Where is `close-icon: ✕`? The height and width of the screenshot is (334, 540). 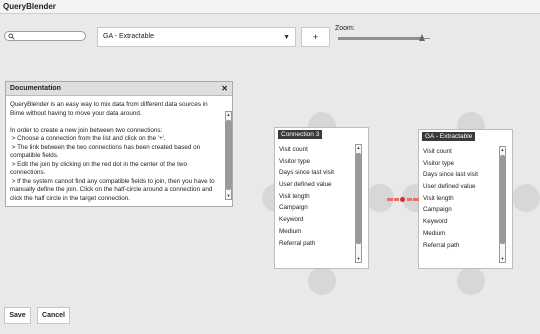
close-icon: ✕ is located at coordinates (224, 88).